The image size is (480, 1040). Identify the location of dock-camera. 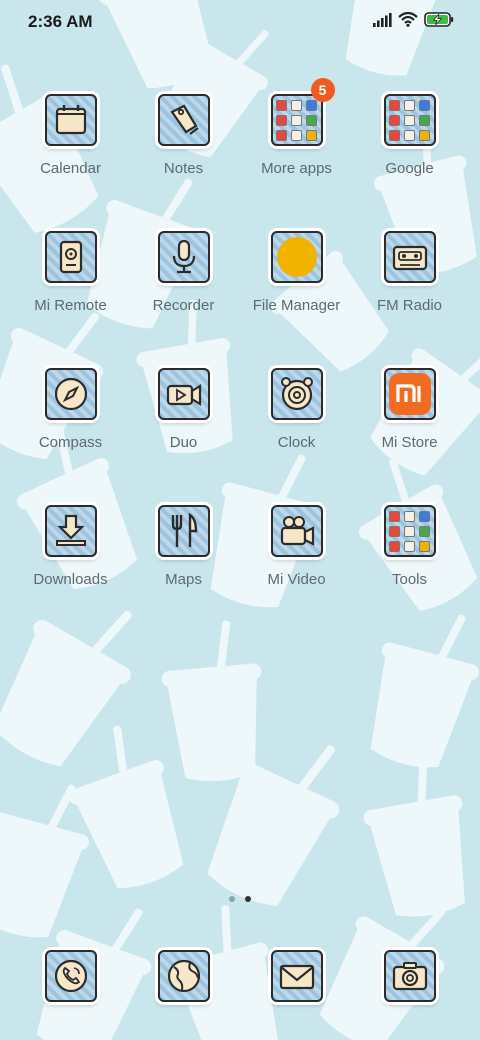
(409, 976).